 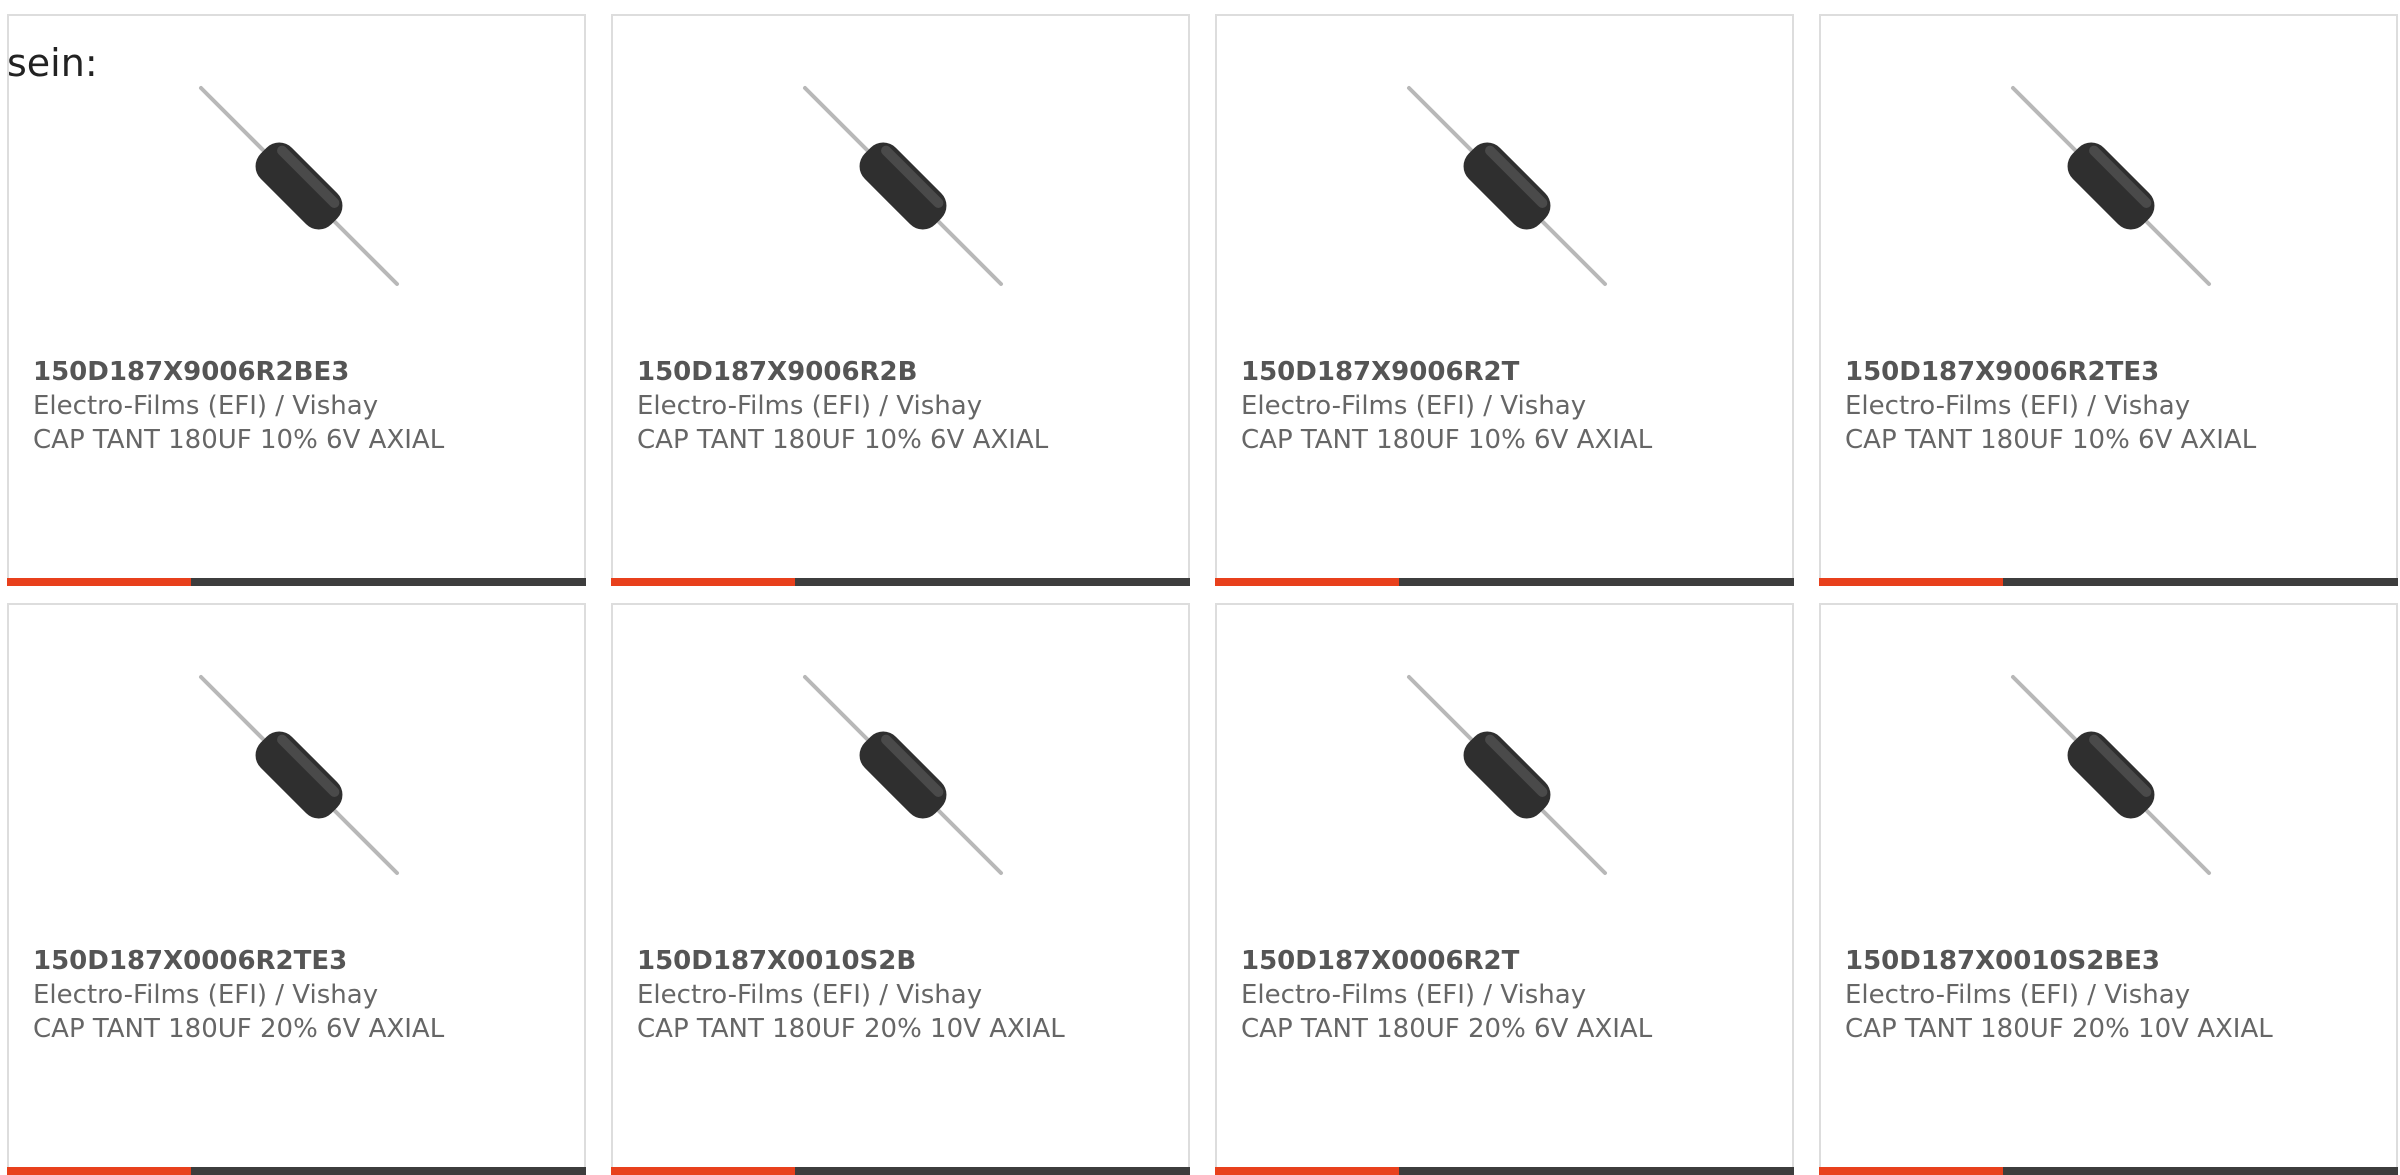 What do you see at coordinates (191, 372) in the screenshot?
I see `part-number: 150D187X9006R2BE3` at bounding box center [191, 372].